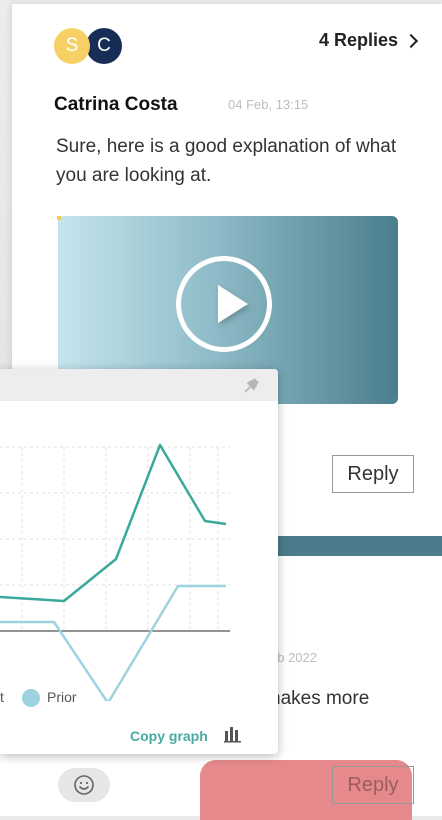  I want to click on smiley-icon, so click(84, 785).